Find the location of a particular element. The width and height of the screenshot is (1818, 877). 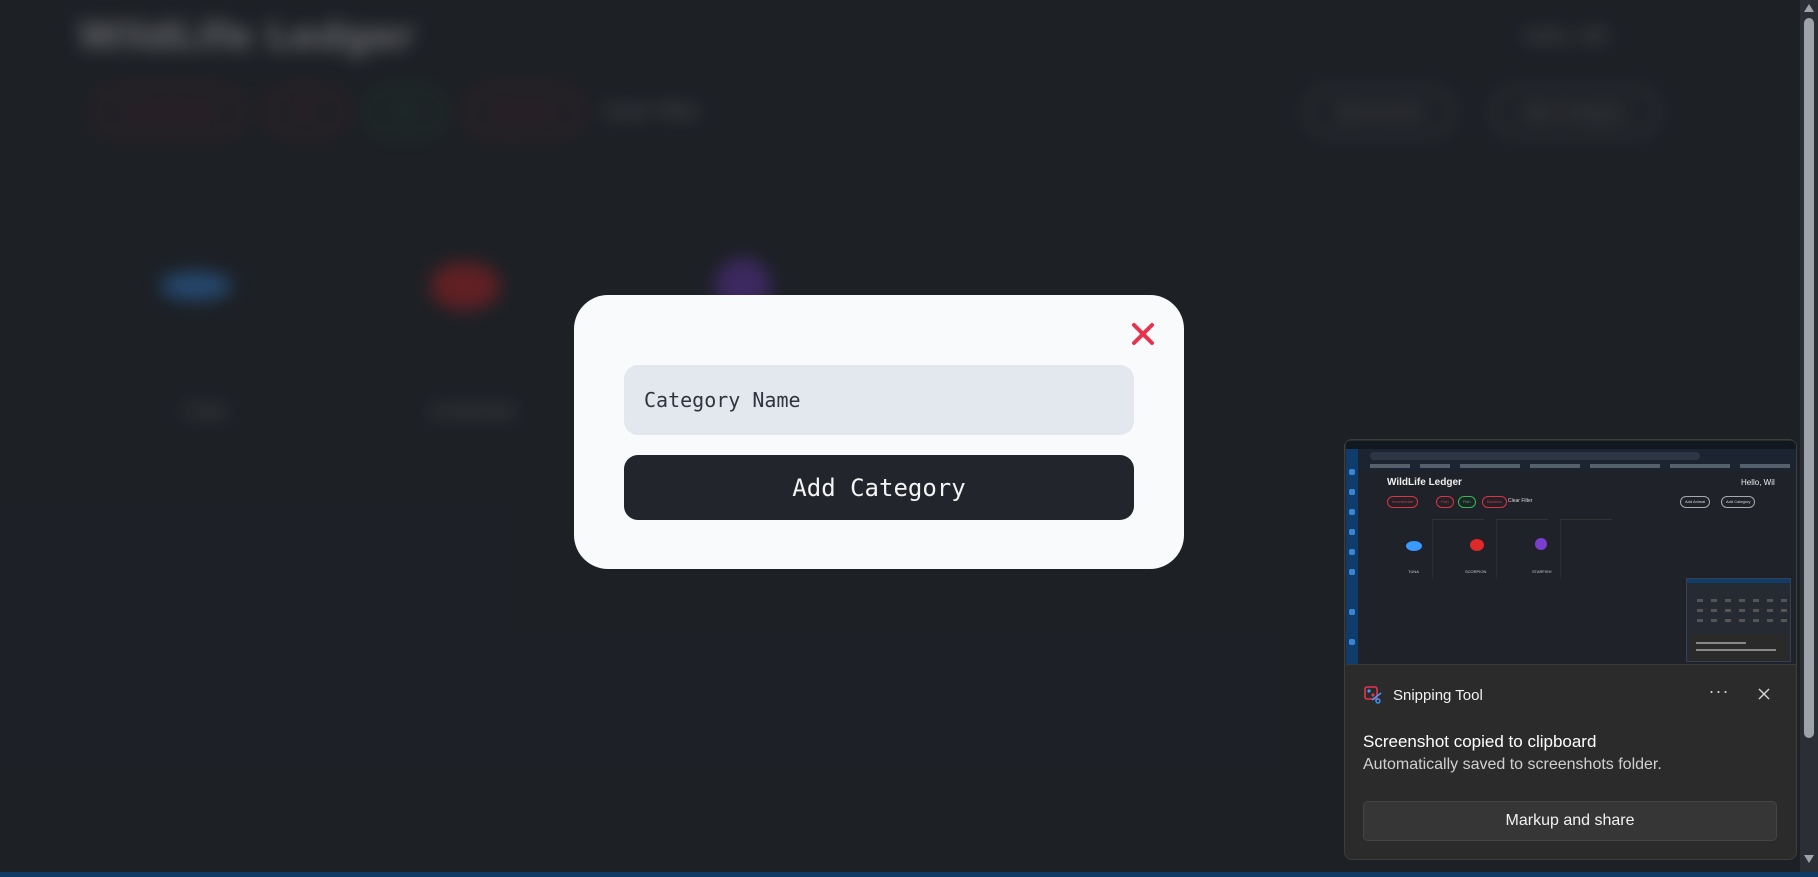

thumb-animal-label: SCORPION is located at coordinates (1476, 571).